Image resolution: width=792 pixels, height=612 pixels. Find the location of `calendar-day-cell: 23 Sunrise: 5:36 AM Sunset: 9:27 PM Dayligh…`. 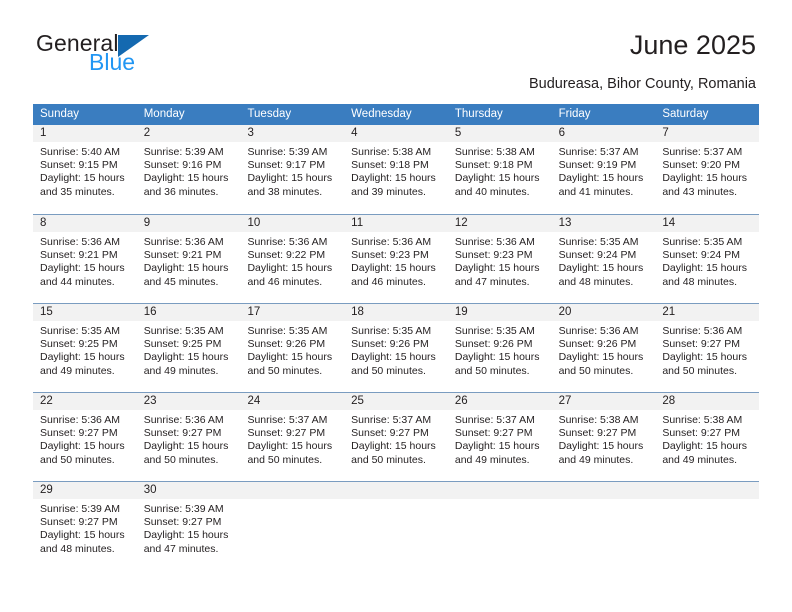

calendar-day-cell: 23 Sunrise: 5:36 AM Sunset: 9:27 PM Dayligh… is located at coordinates (188, 437).